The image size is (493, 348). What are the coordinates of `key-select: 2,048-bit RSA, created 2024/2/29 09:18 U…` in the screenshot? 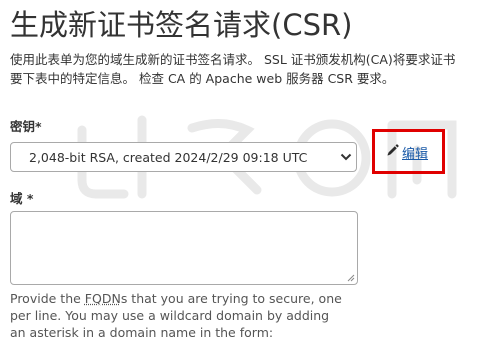 It's located at (183, 157).